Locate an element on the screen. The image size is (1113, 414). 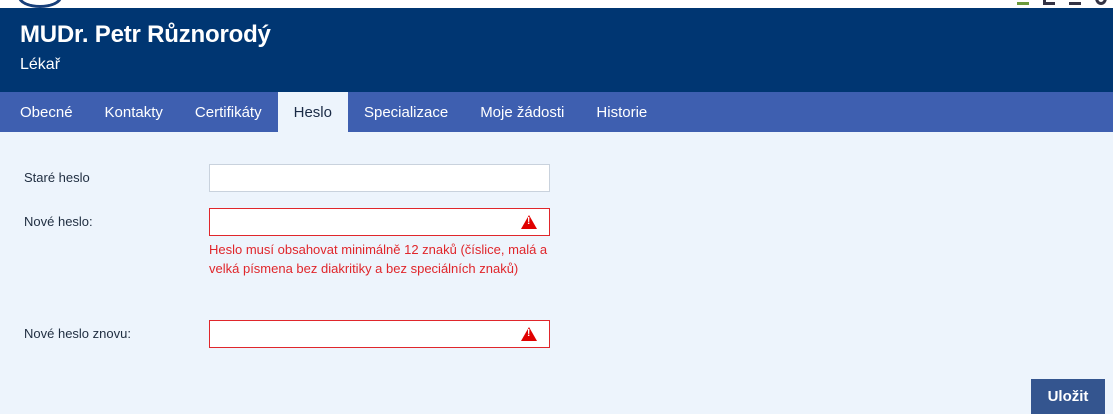
tab-heslo: Heslo is located at coordinates (312, 112).